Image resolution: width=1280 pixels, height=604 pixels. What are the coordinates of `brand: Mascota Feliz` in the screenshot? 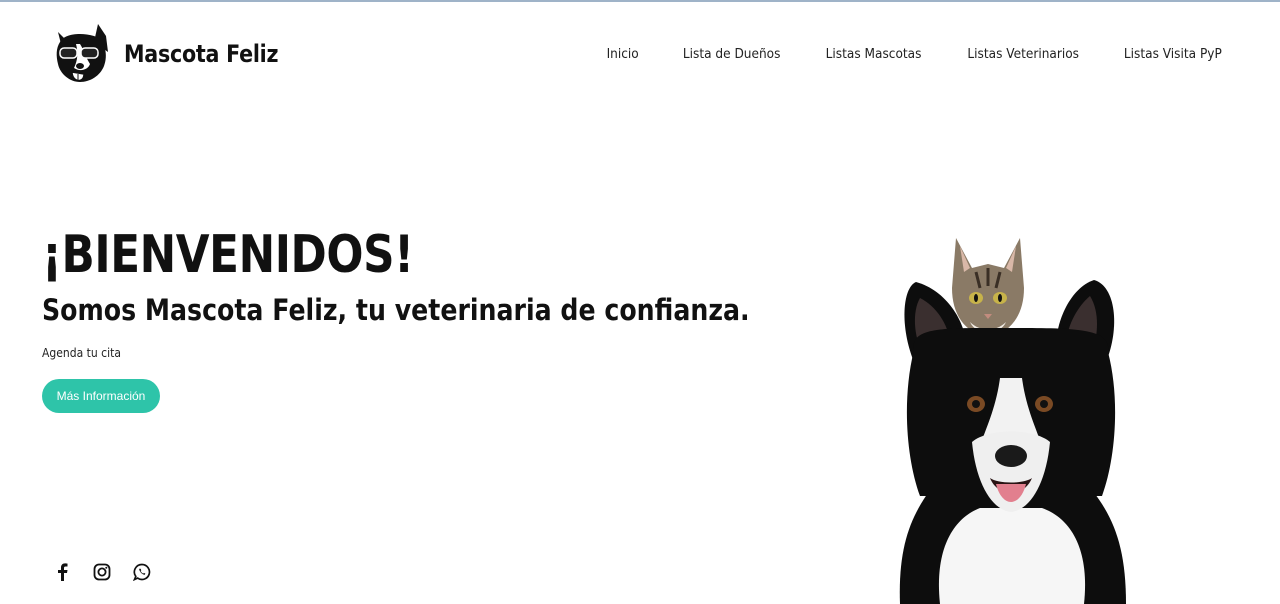 It's located at (176, 54).